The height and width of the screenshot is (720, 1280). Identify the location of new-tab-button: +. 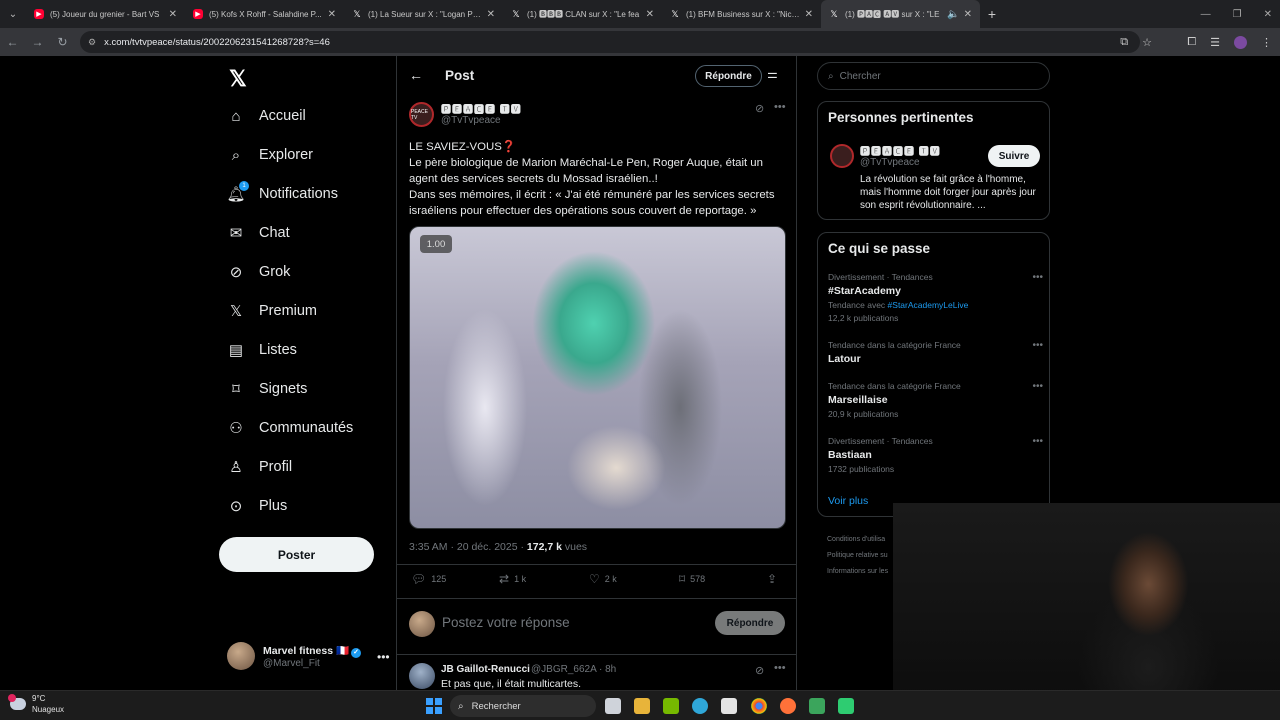
(992, 14).